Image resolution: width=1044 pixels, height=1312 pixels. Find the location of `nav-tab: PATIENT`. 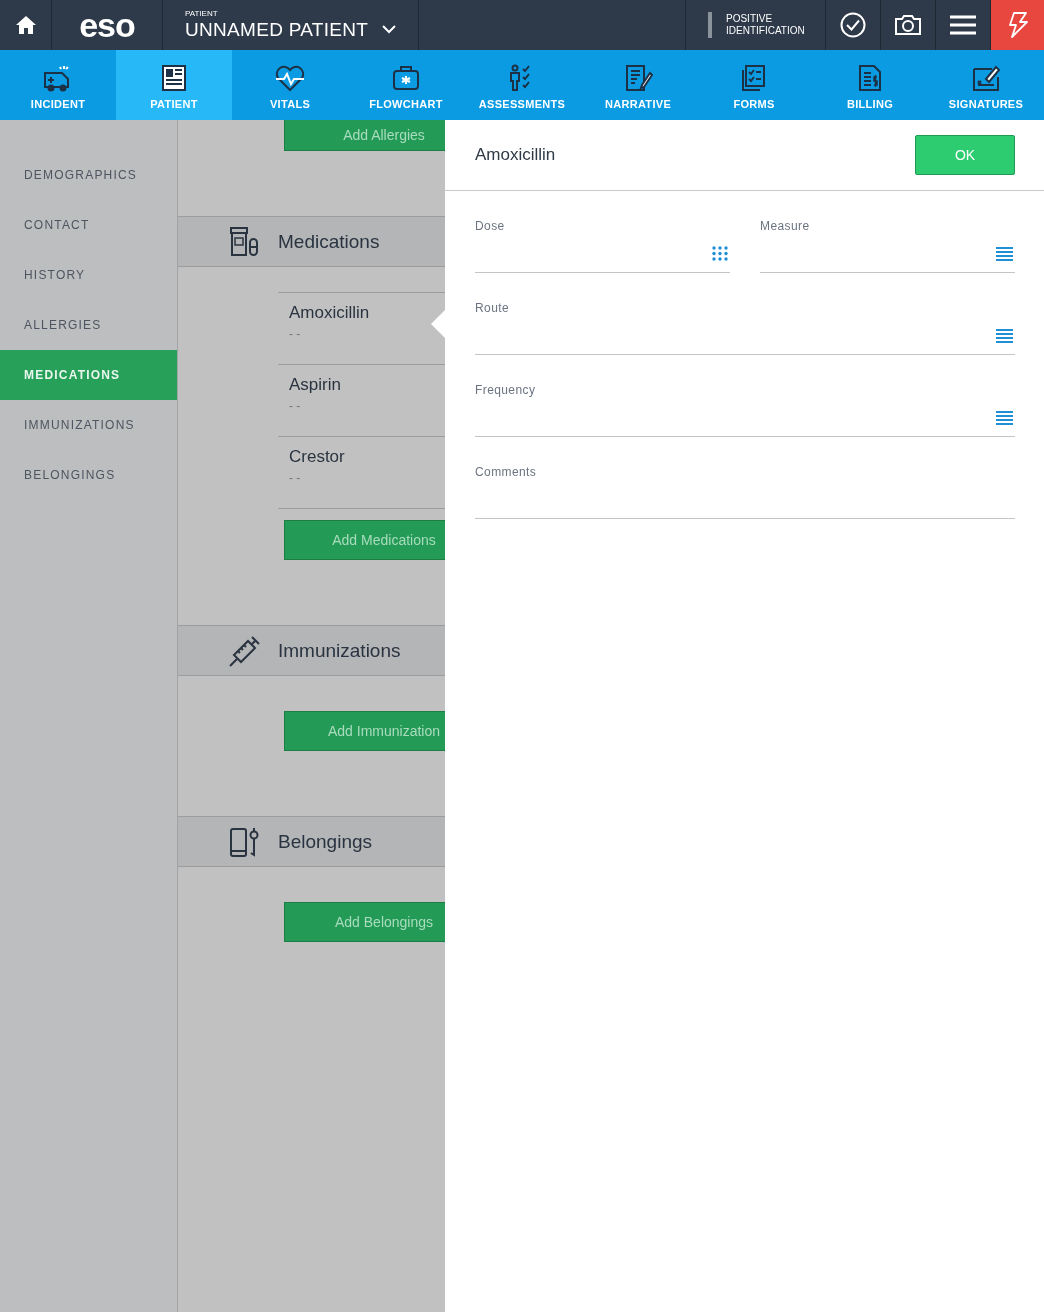

nav-tab: PATIENT is located at coordinates (174, 85).